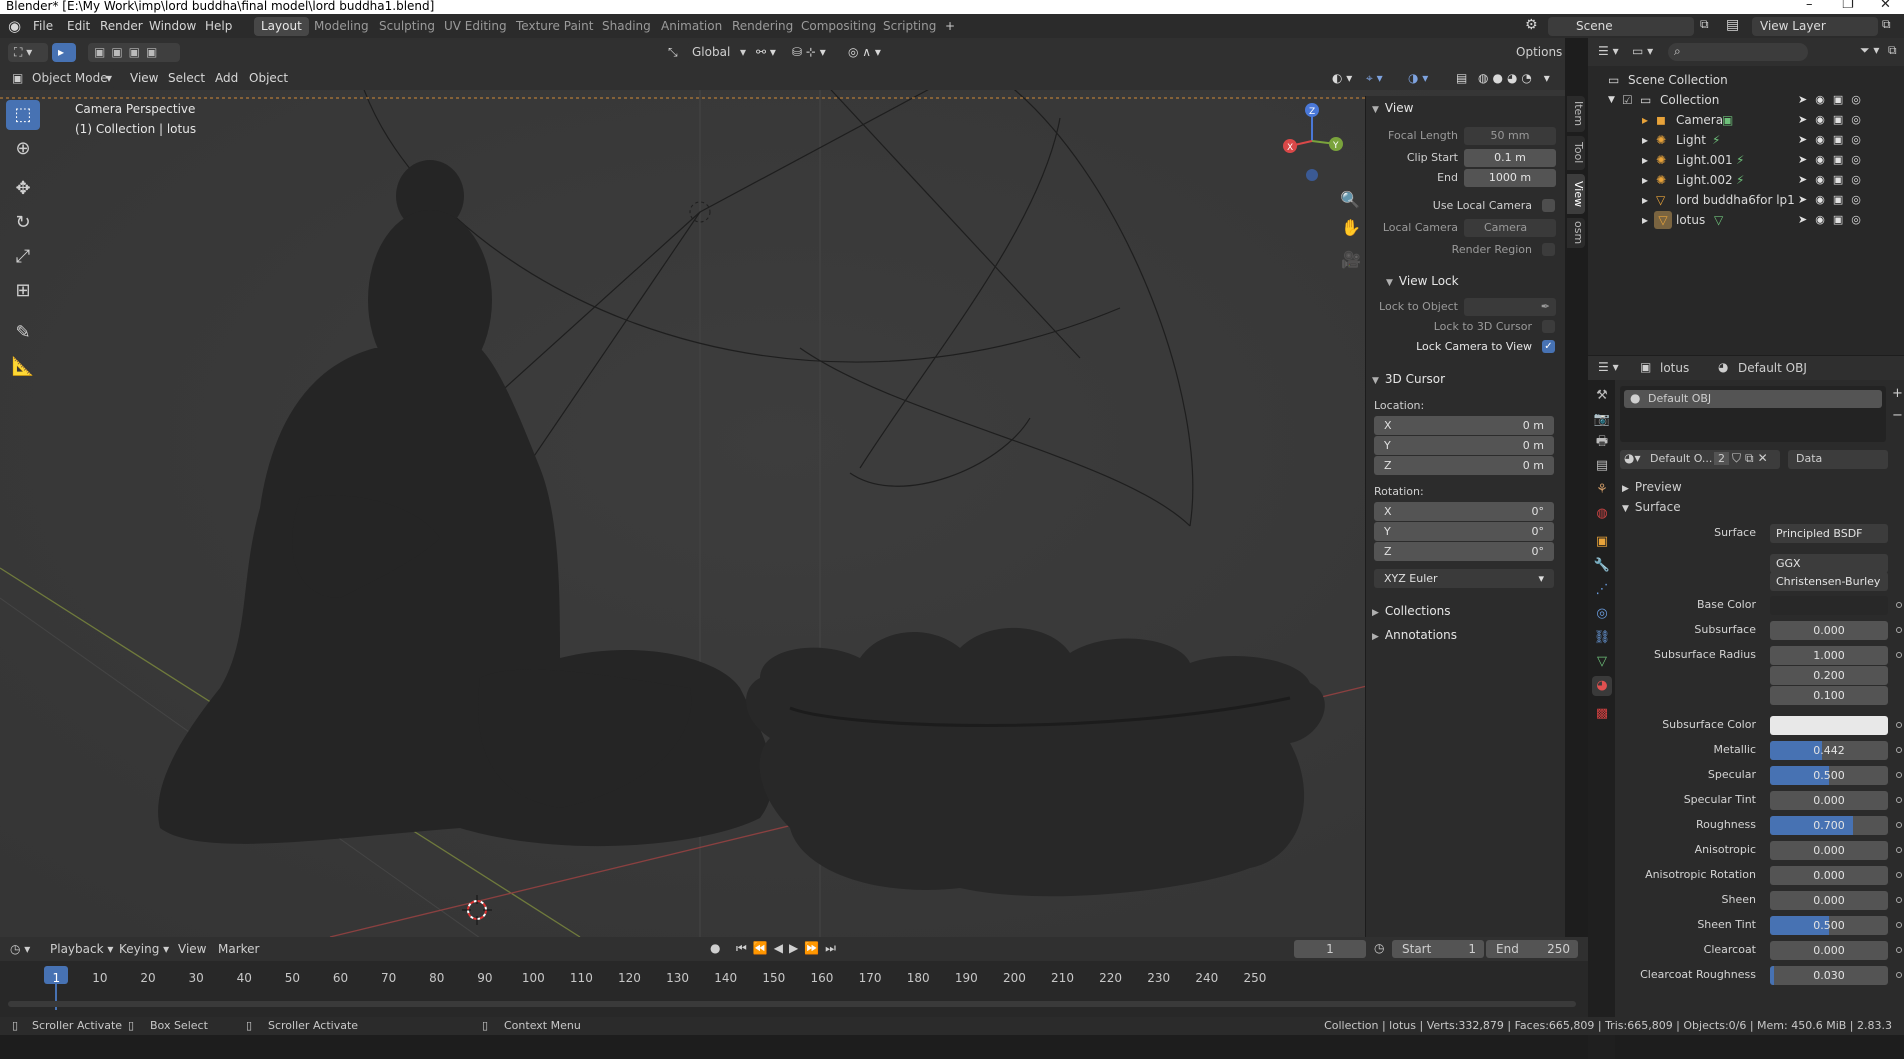  I want to click on move-tool-icon: ✥, so click(23, 189).